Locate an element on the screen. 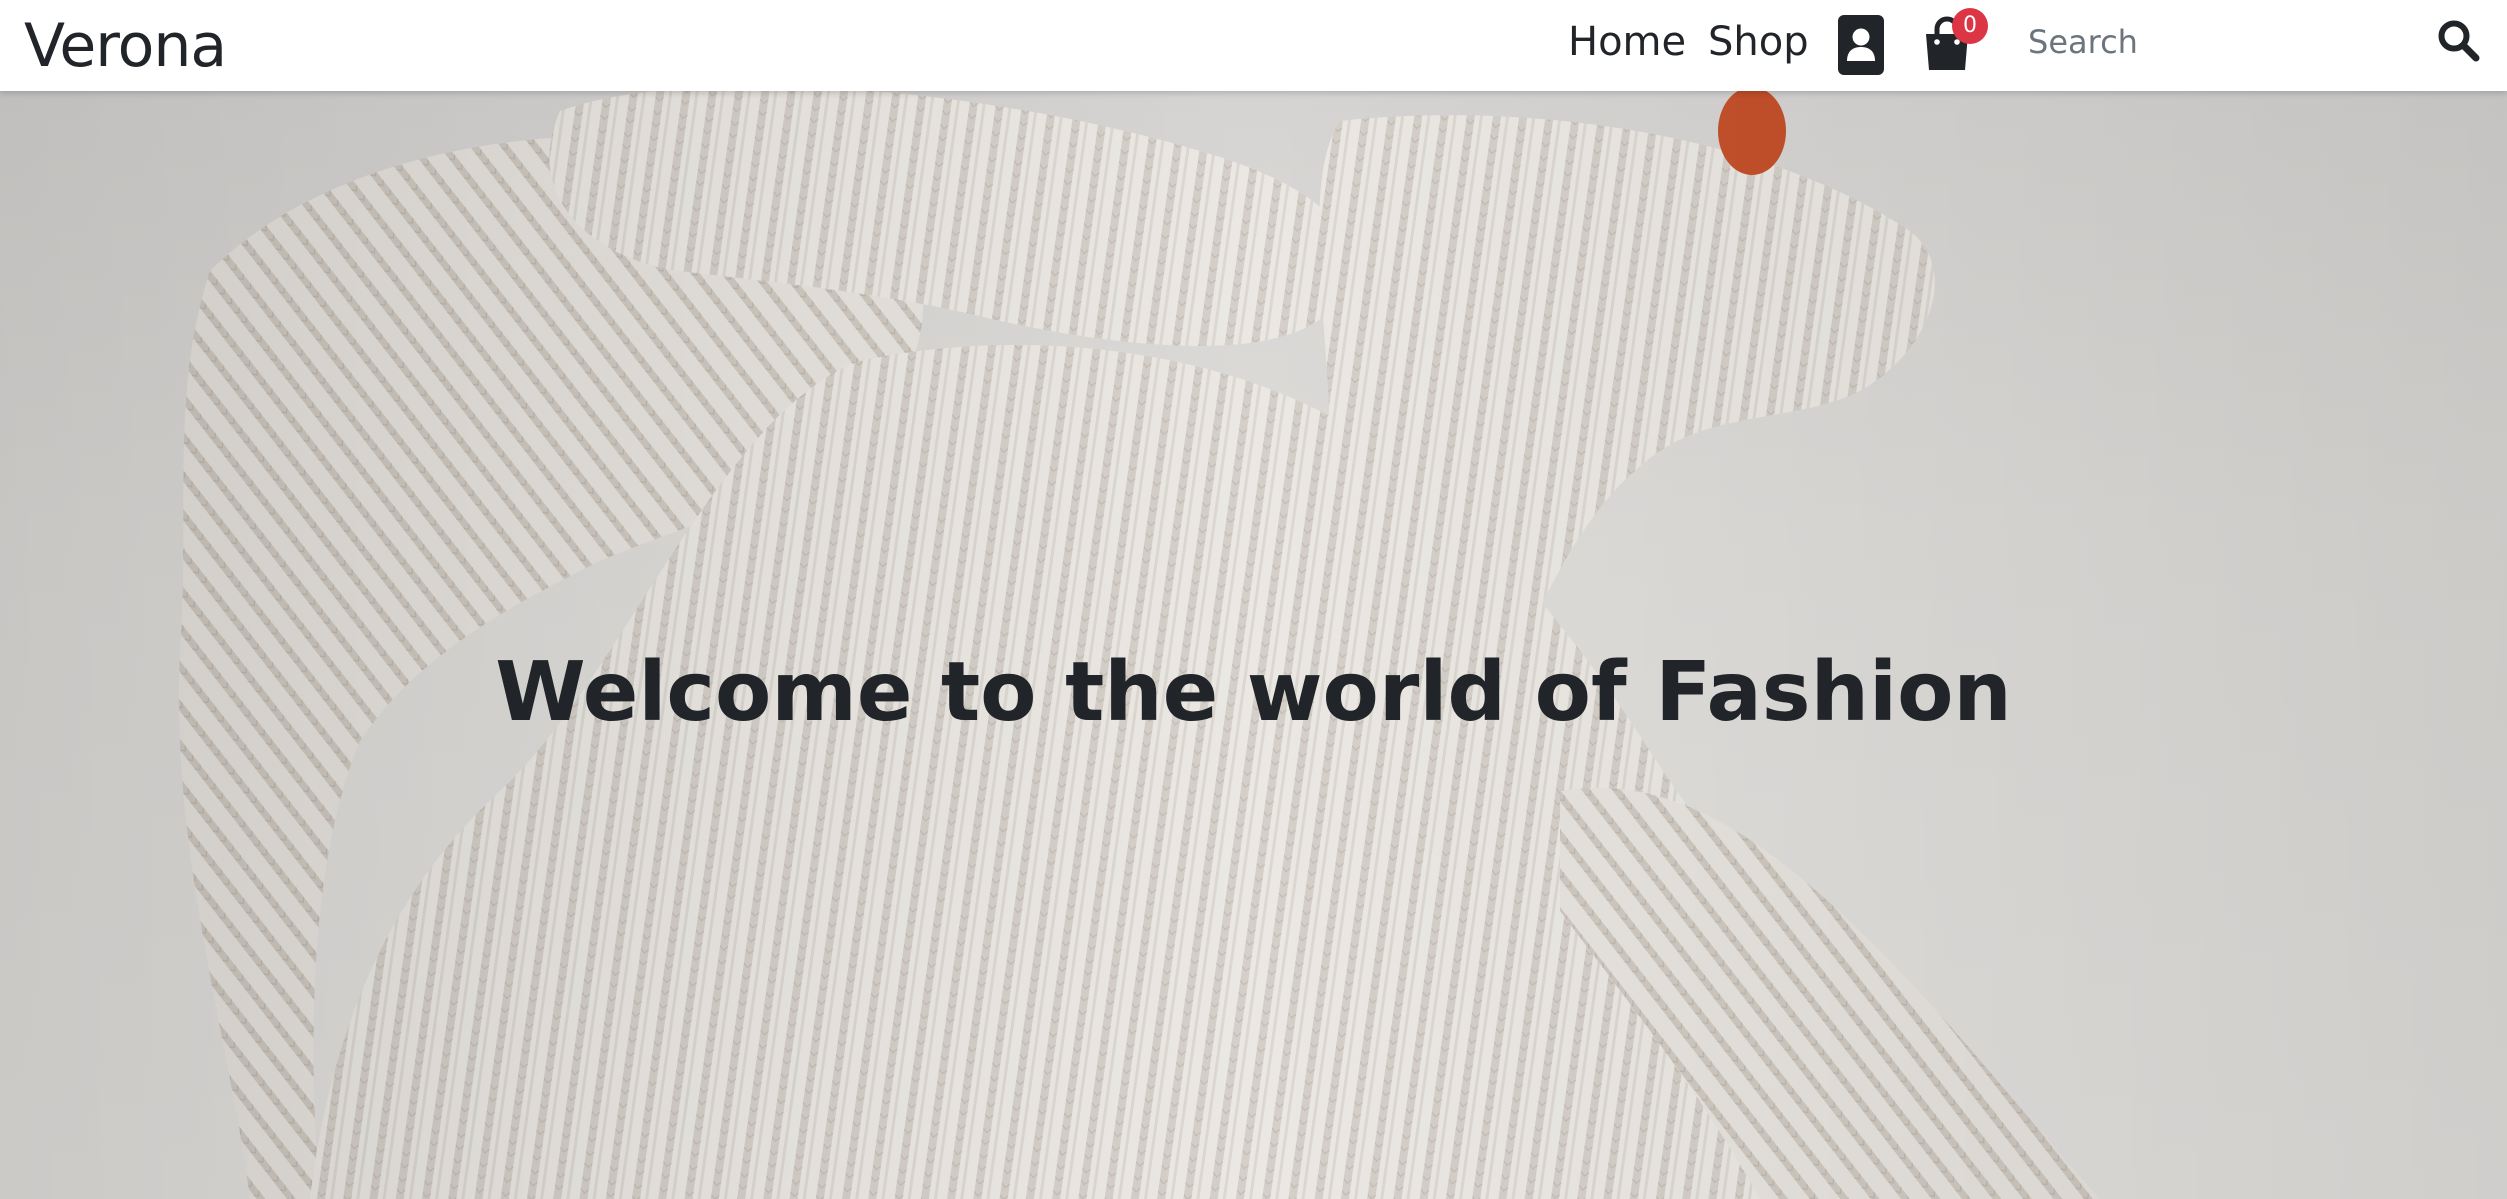 The height and width of the screenshot is (1199, 2507). nav-link-shop: Shop is located at coordinates (1758, 42).